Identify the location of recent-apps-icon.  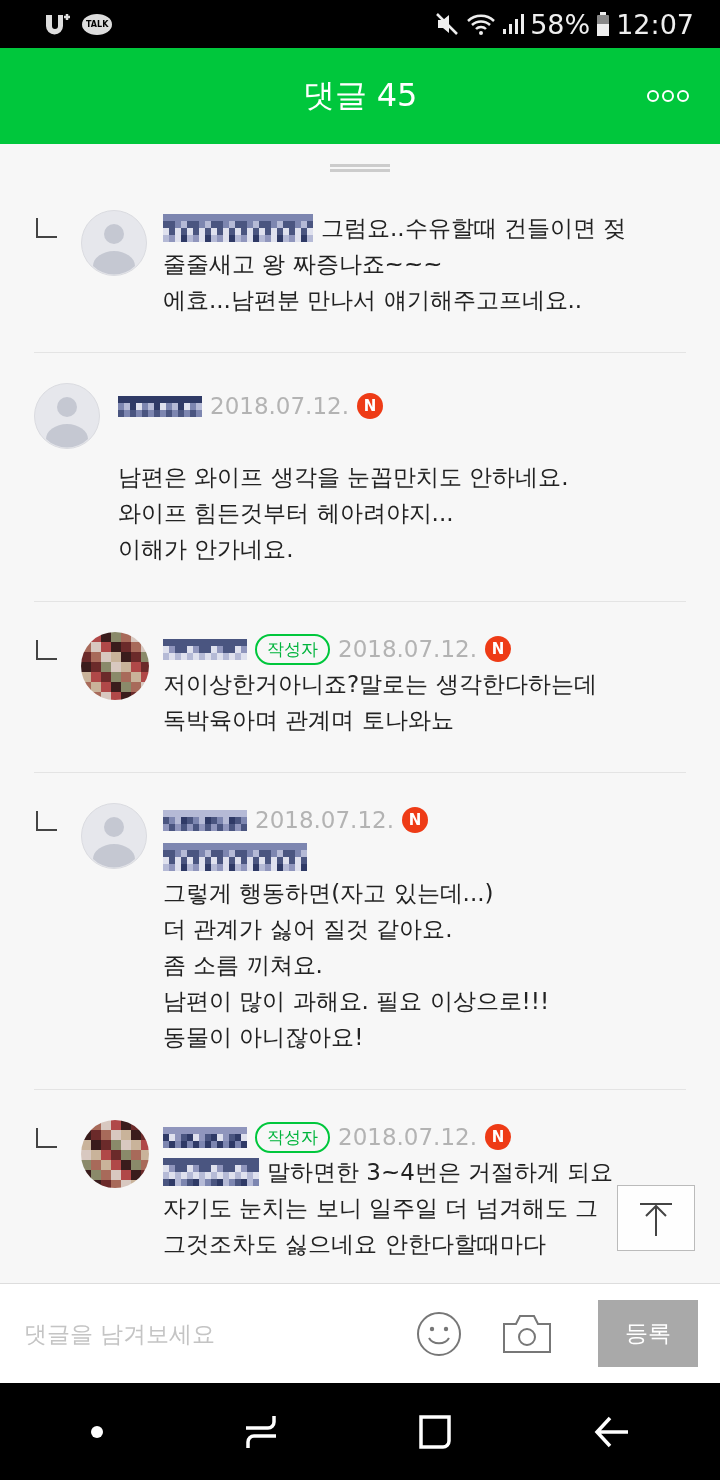
(260, 1431).